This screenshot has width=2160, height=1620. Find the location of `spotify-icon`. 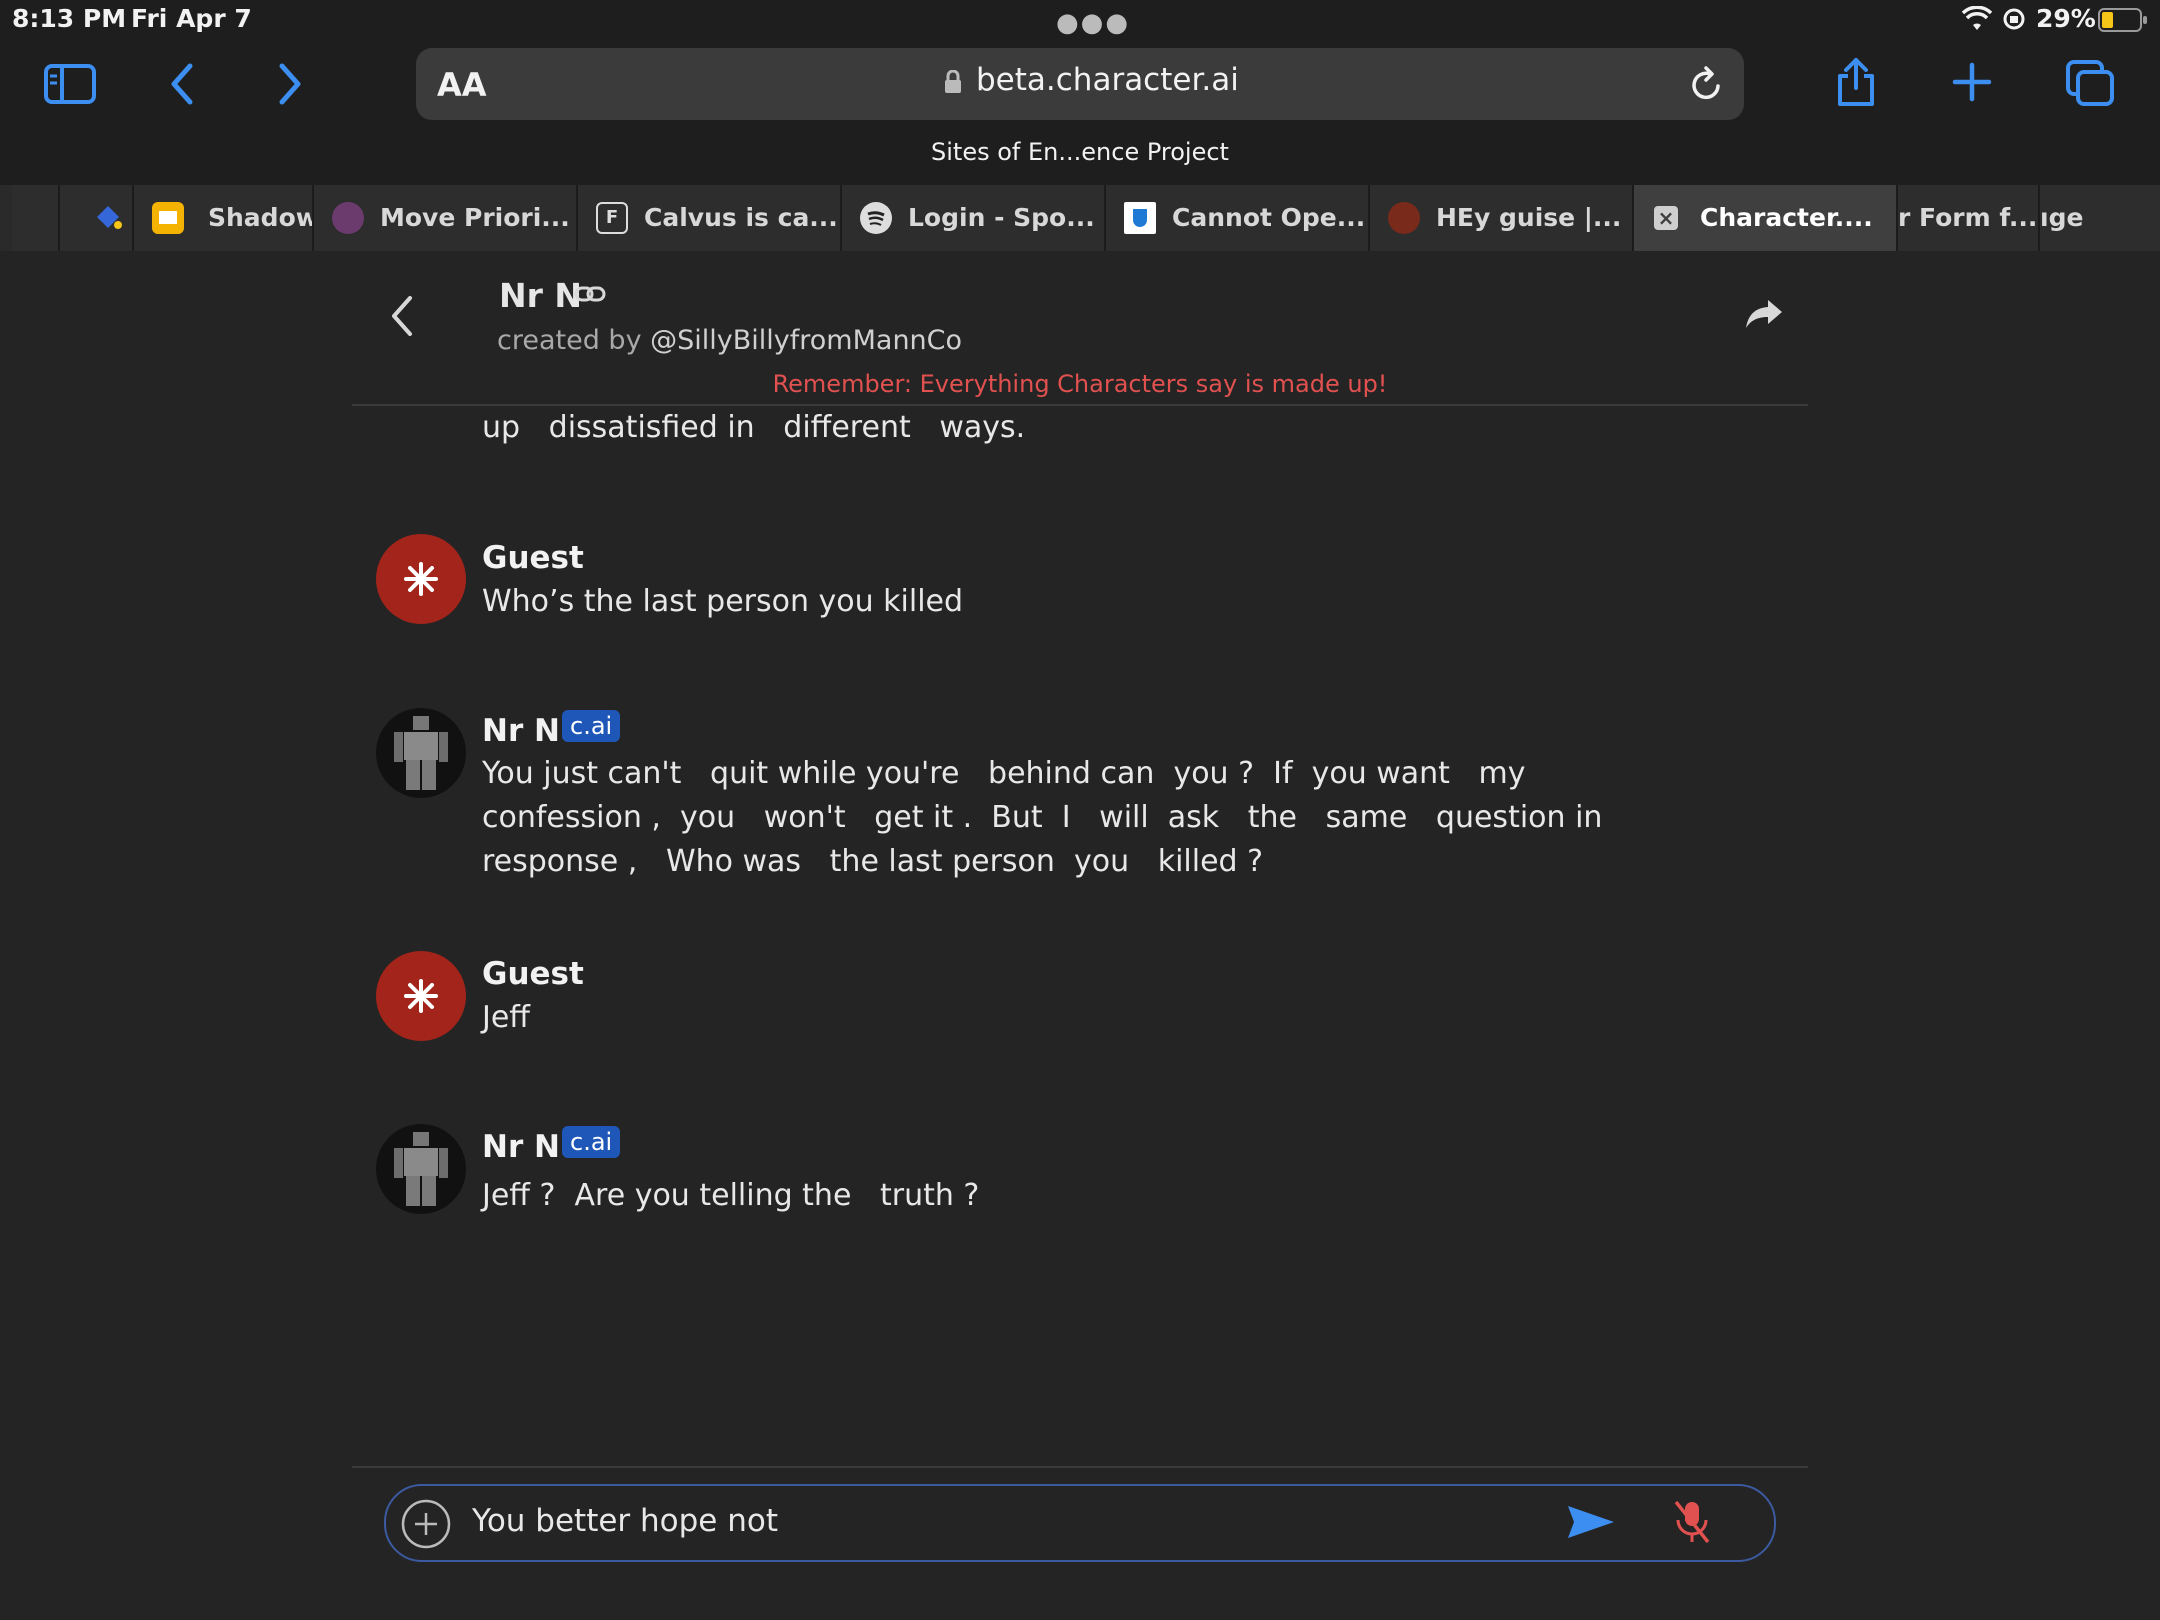

spotify-icon is located at coordinates (876, 218).